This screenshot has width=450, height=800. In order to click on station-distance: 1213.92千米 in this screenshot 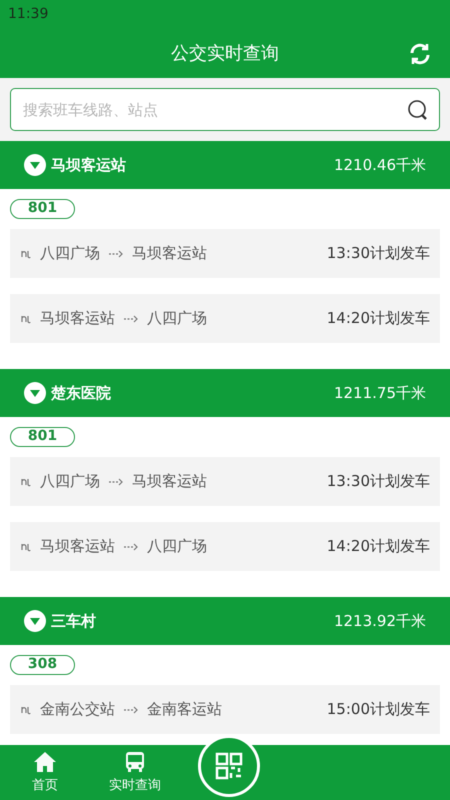, I will do `click(380, 621)`.